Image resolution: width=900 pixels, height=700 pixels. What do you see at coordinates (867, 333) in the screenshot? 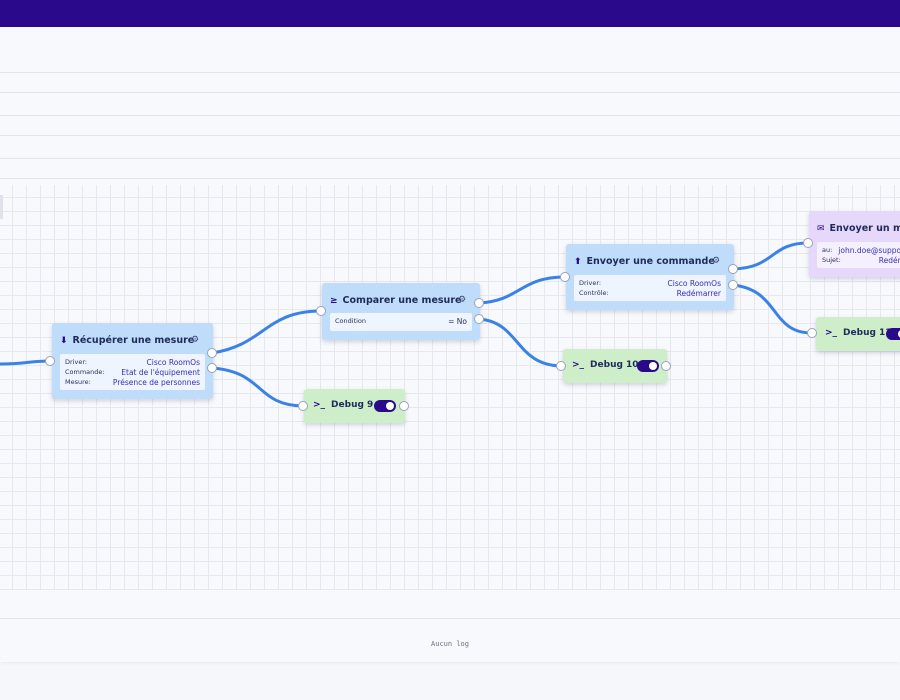
I see `node-title: Debug 11` at bounding box center [867, 333].